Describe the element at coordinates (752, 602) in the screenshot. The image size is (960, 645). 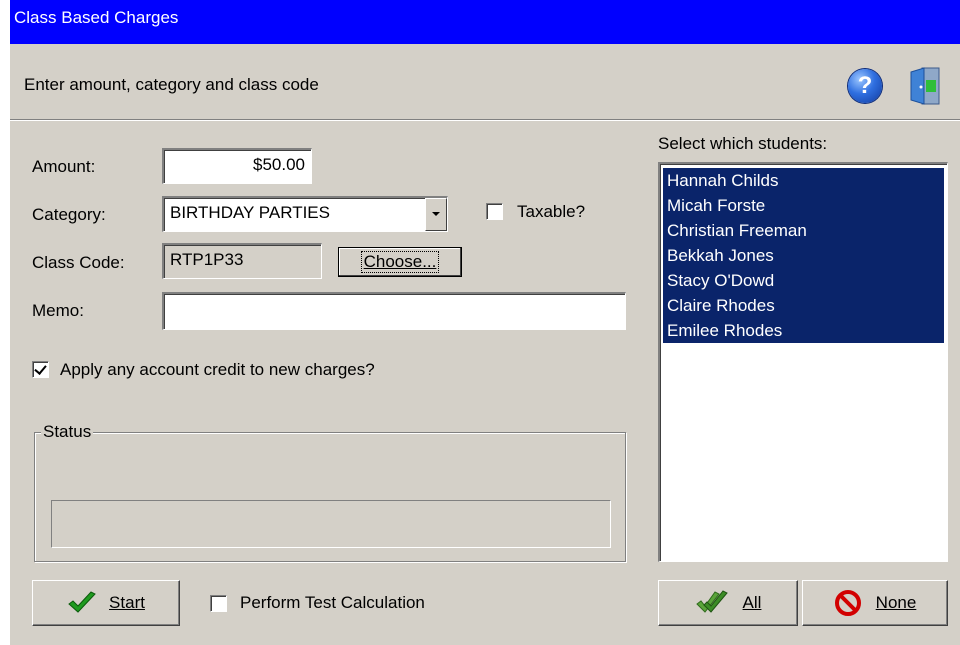
I see `all-label: All` at that location.